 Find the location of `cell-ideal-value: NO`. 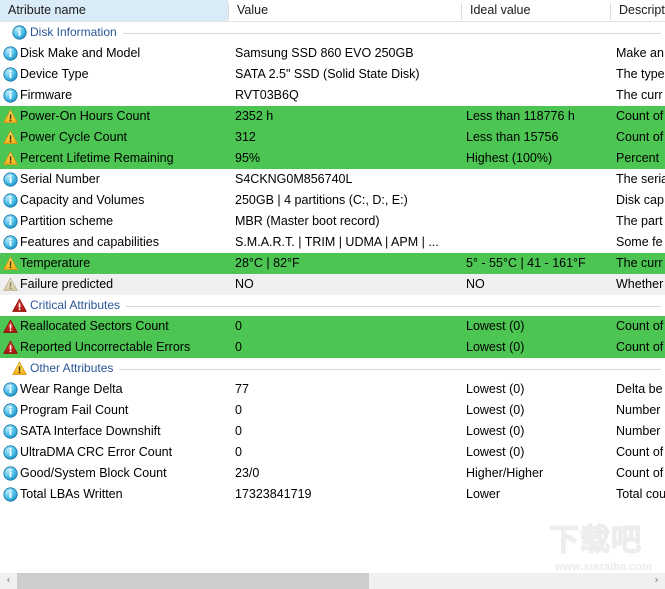

cell-ideal-value: NO is located at coordinates (475, 284).